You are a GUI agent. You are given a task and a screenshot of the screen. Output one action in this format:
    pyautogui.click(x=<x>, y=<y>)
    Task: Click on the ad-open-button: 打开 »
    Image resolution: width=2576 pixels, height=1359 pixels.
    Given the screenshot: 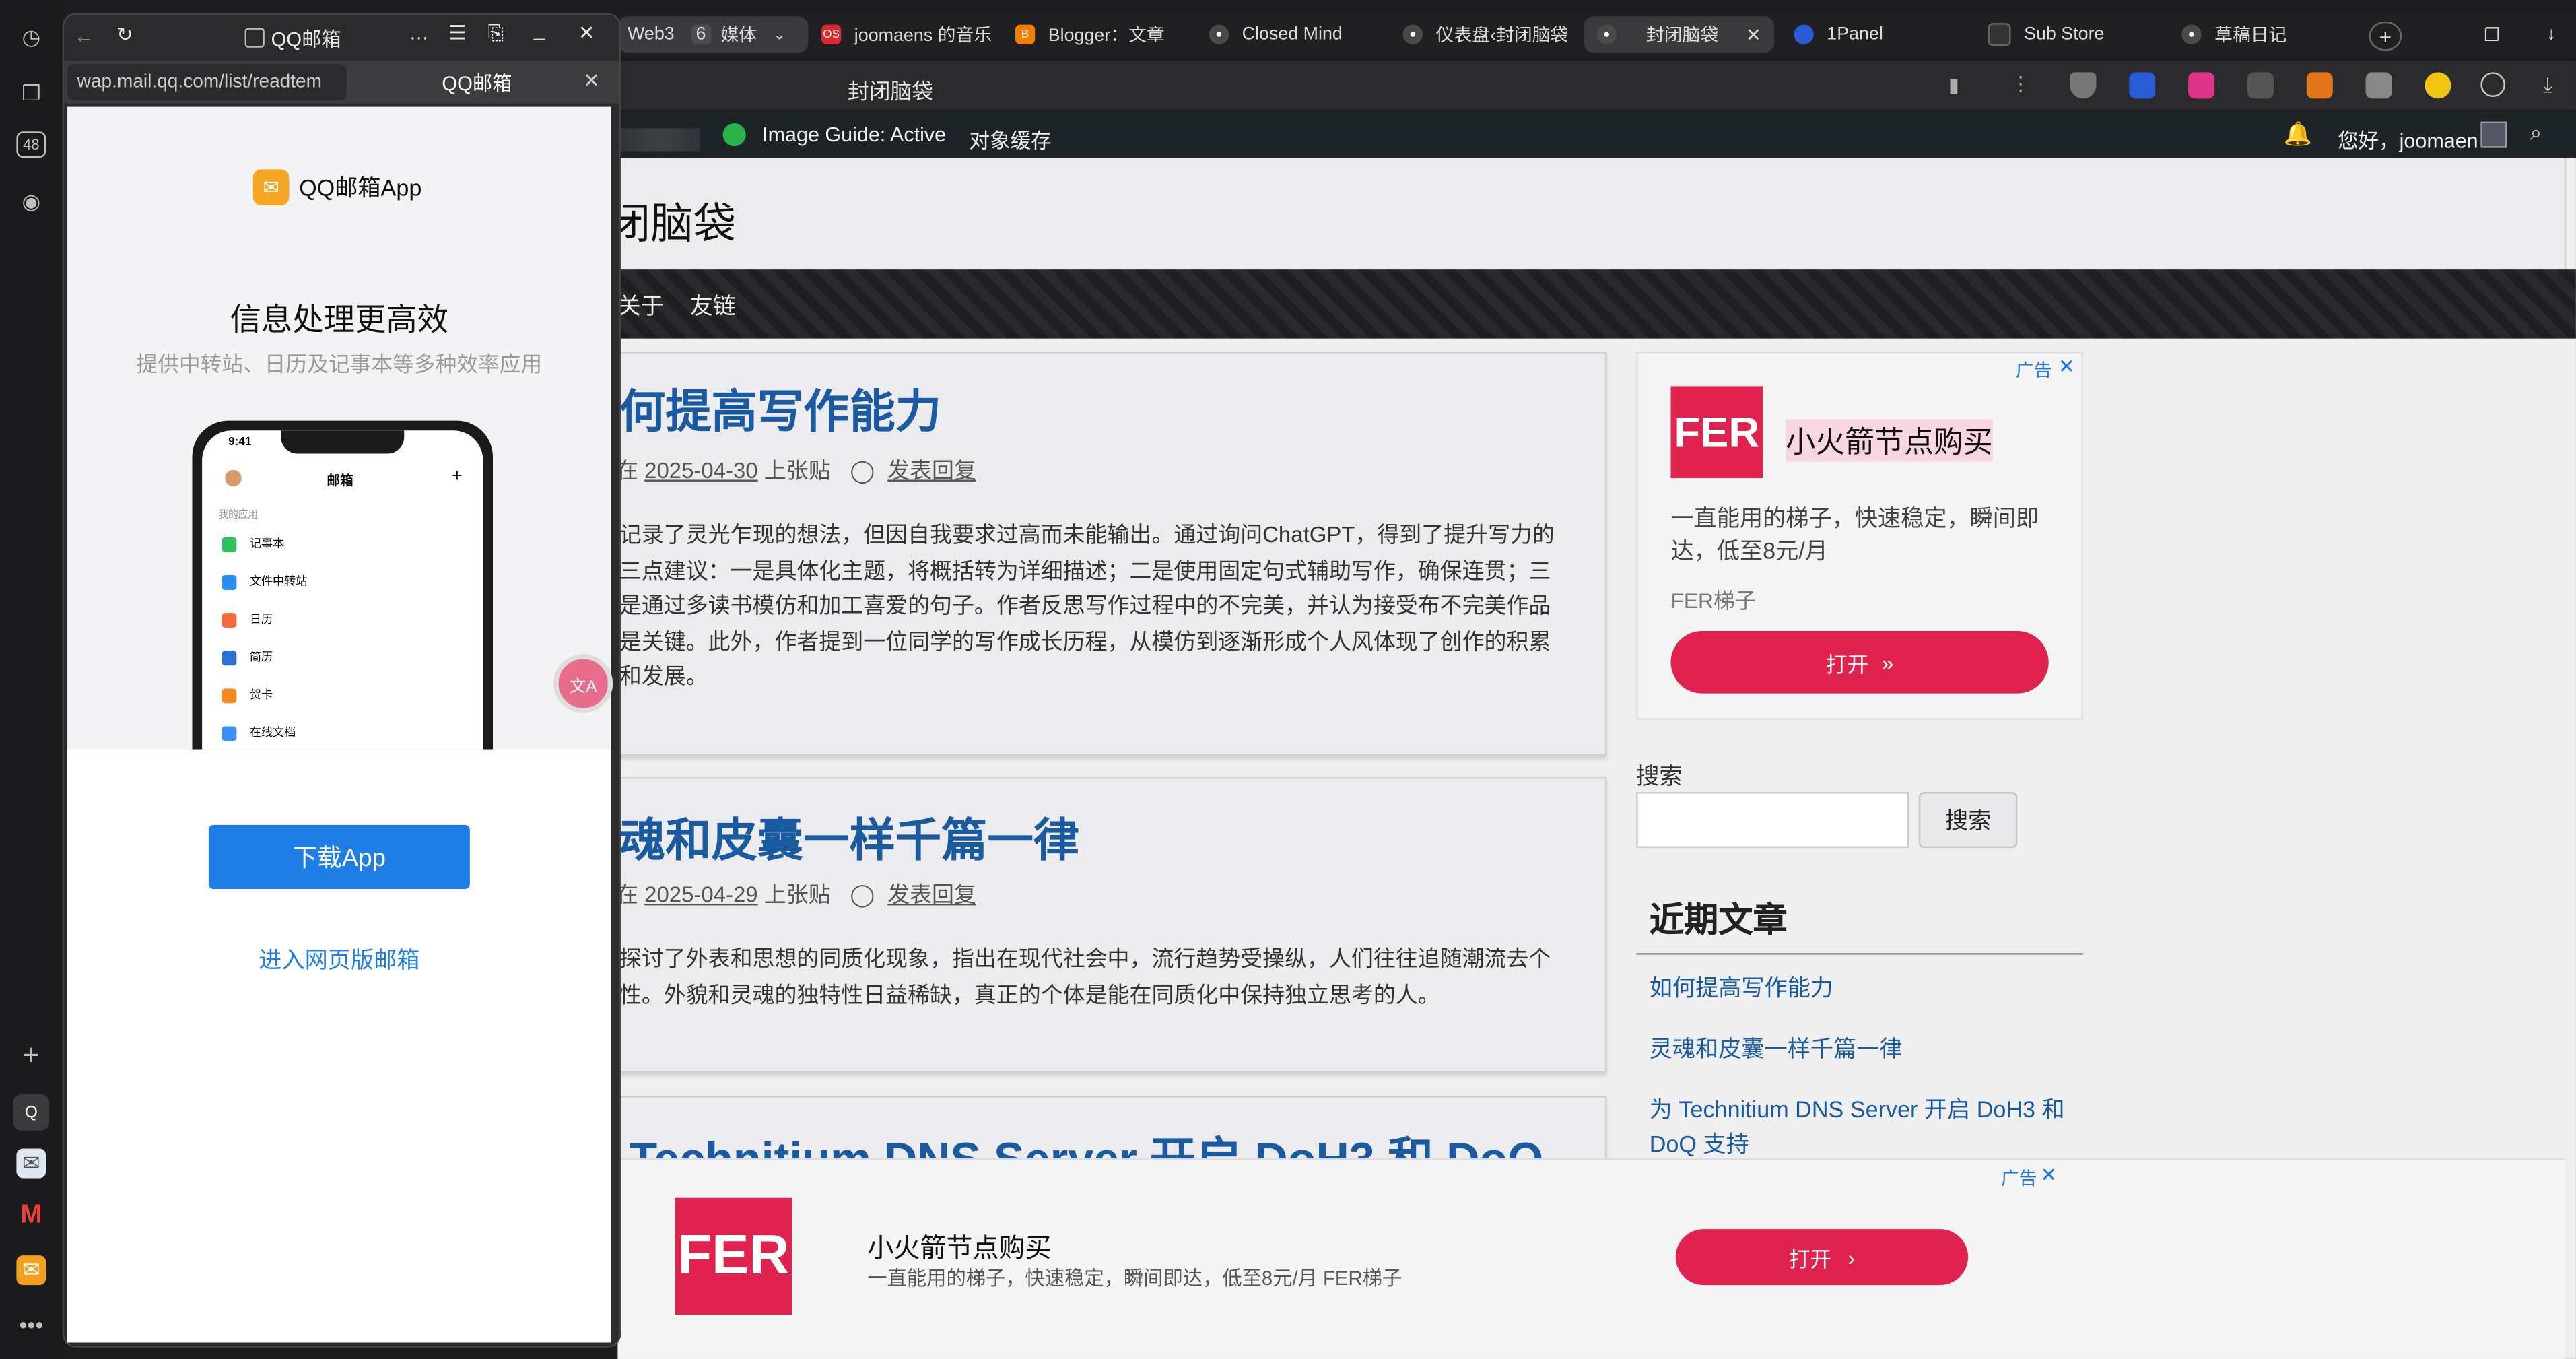 What is the action you would take?
    pyautogui.click(x=1860, y=662)
    